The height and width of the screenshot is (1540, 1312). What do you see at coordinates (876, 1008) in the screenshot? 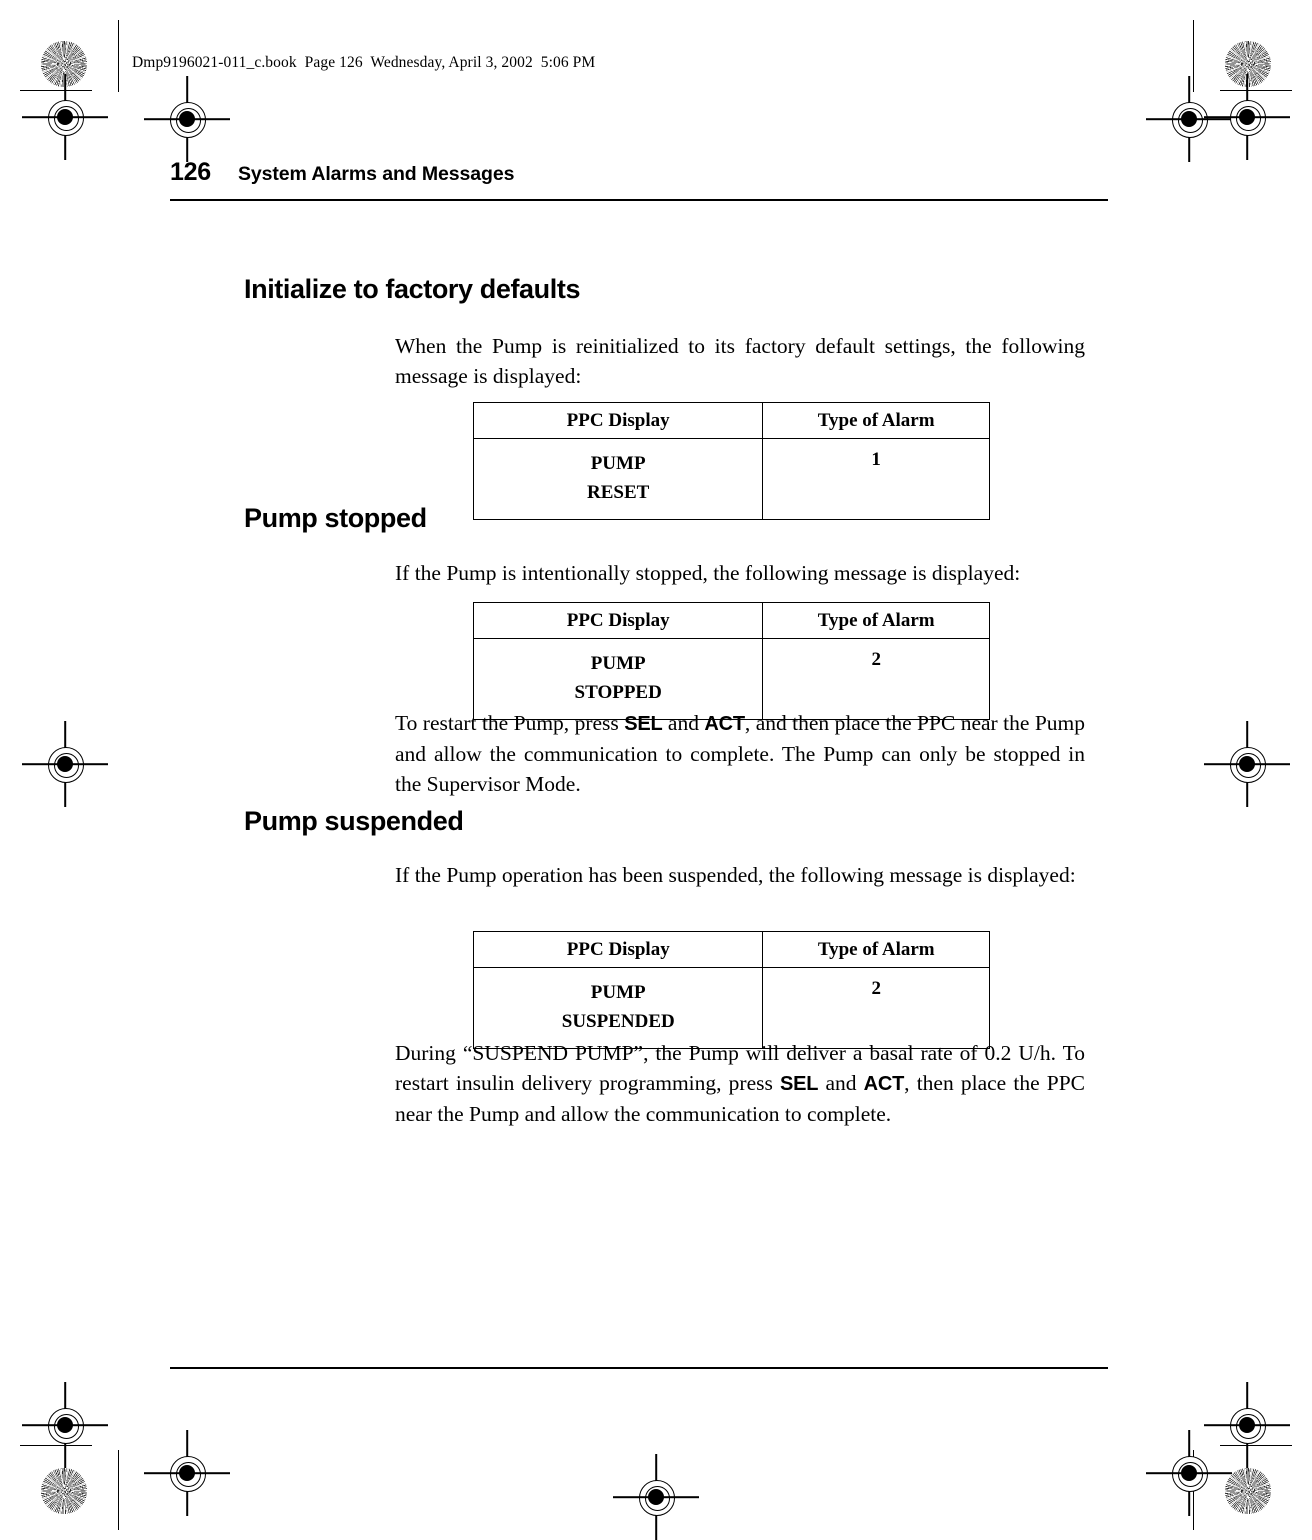
I see `cell-alarm-type: 2` at bounding box center [876, 1008].